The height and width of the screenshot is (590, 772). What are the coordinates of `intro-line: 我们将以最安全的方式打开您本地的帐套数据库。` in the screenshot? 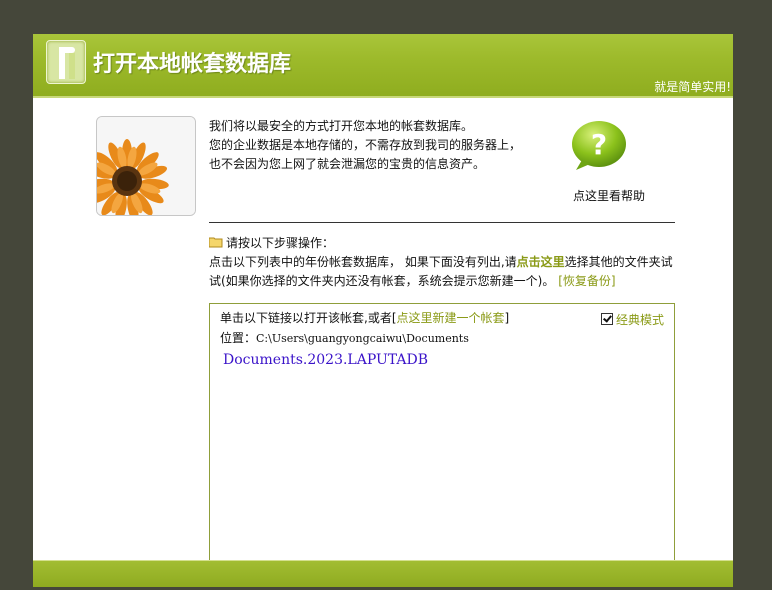 It's located at (341, 126).